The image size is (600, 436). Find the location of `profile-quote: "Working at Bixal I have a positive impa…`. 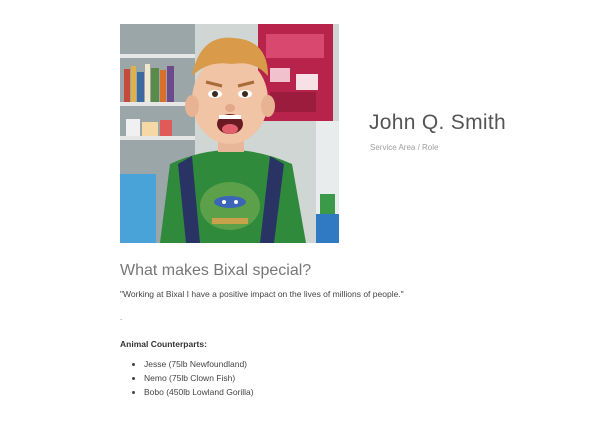

profile-quote: "Working at Bixal I have a positive impa… is located at coordinates (262, 294).